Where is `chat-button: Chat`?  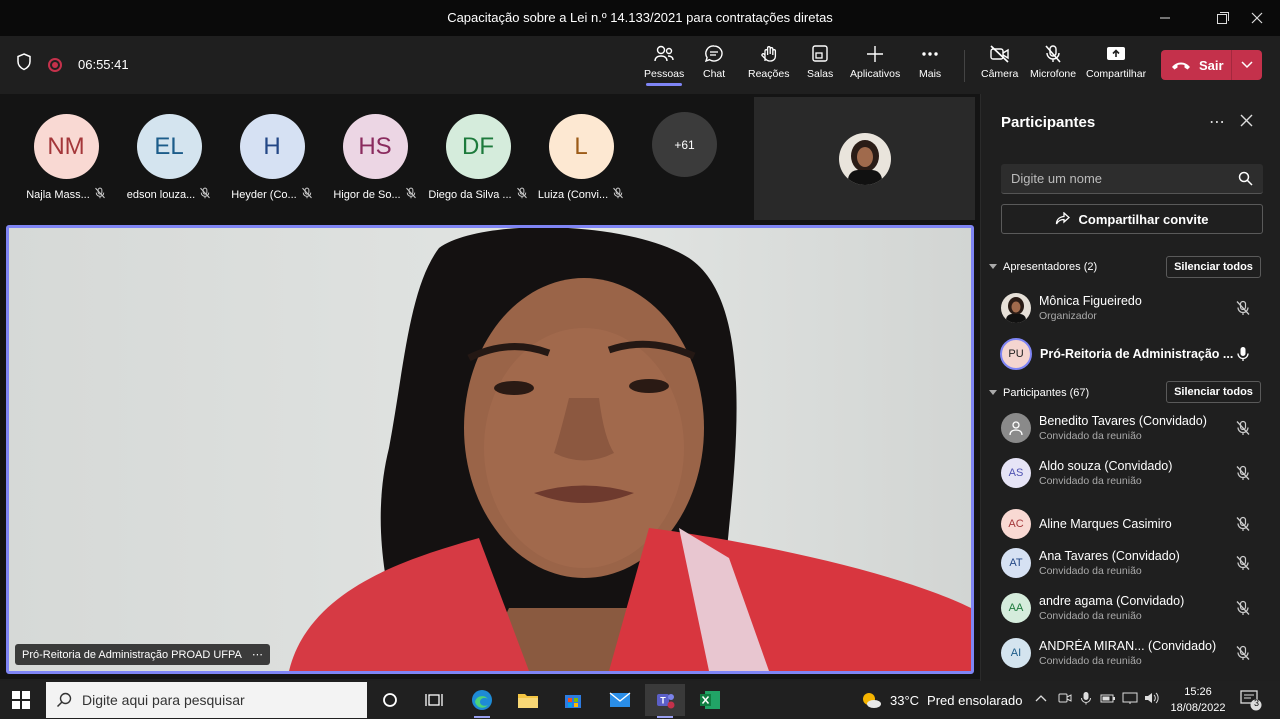 chat-button: Chat is located at coordinates (714, 62).